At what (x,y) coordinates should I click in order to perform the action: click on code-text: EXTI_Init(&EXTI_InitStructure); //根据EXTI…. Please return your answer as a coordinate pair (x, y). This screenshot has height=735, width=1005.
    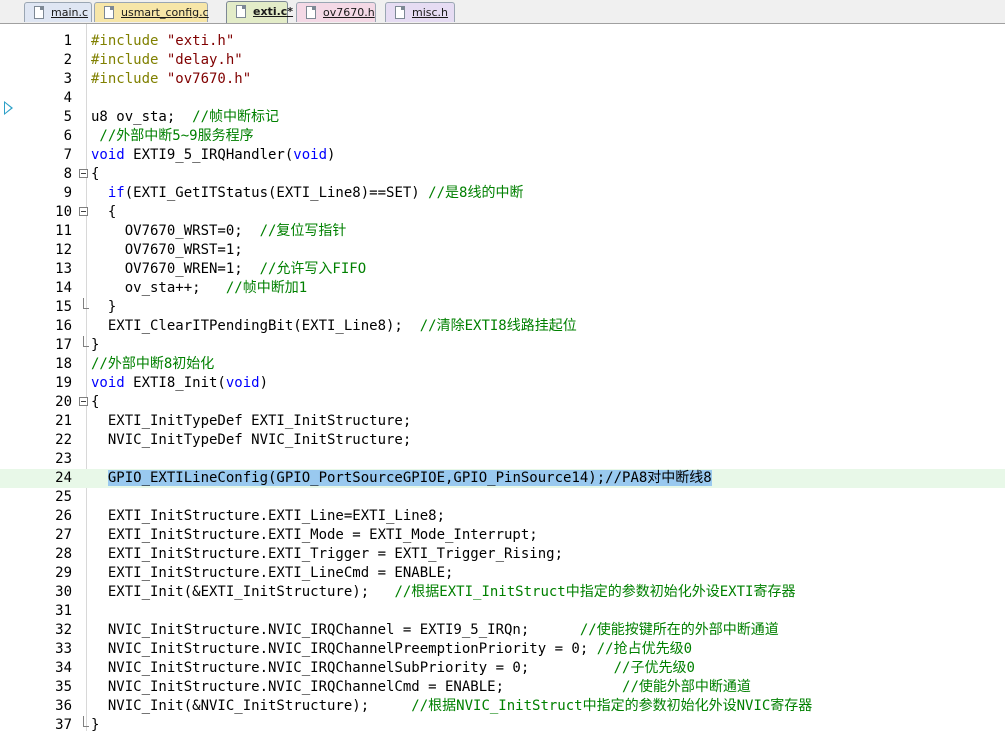
    Looking at the image, I should click on (443, 592).